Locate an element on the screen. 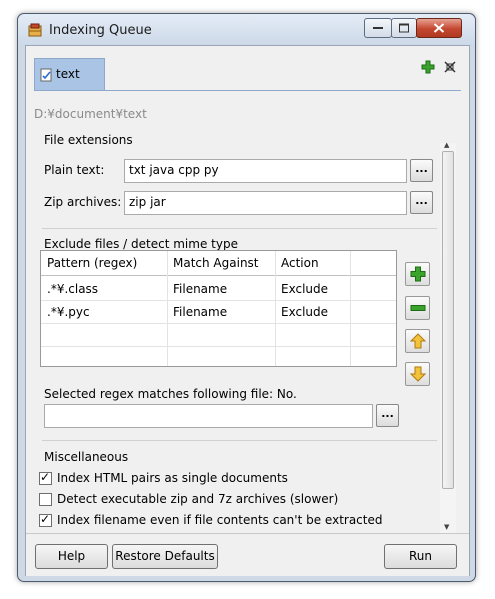  table-header: Pattern (regex) Match Against Action is located at coordinates (218, 263).